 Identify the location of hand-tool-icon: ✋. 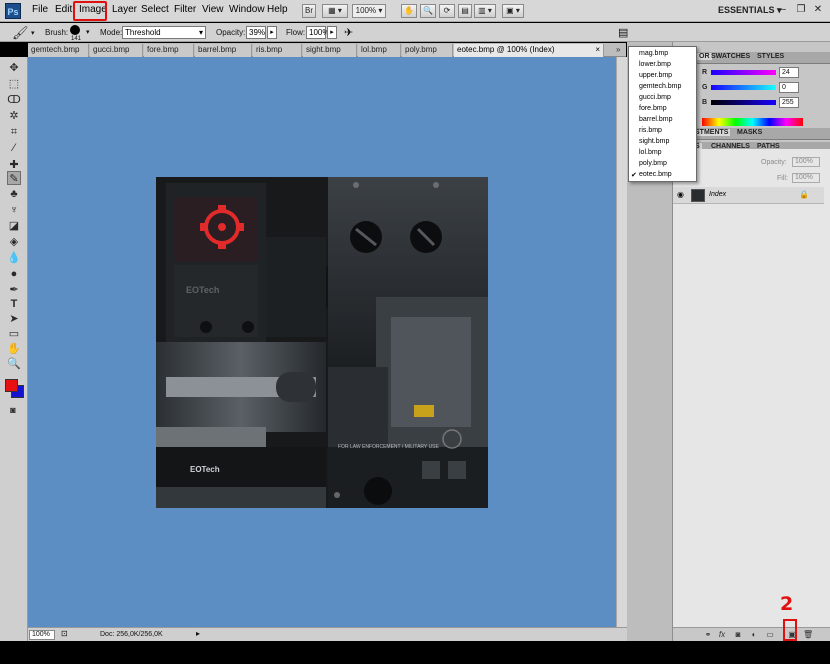
(409, 11).